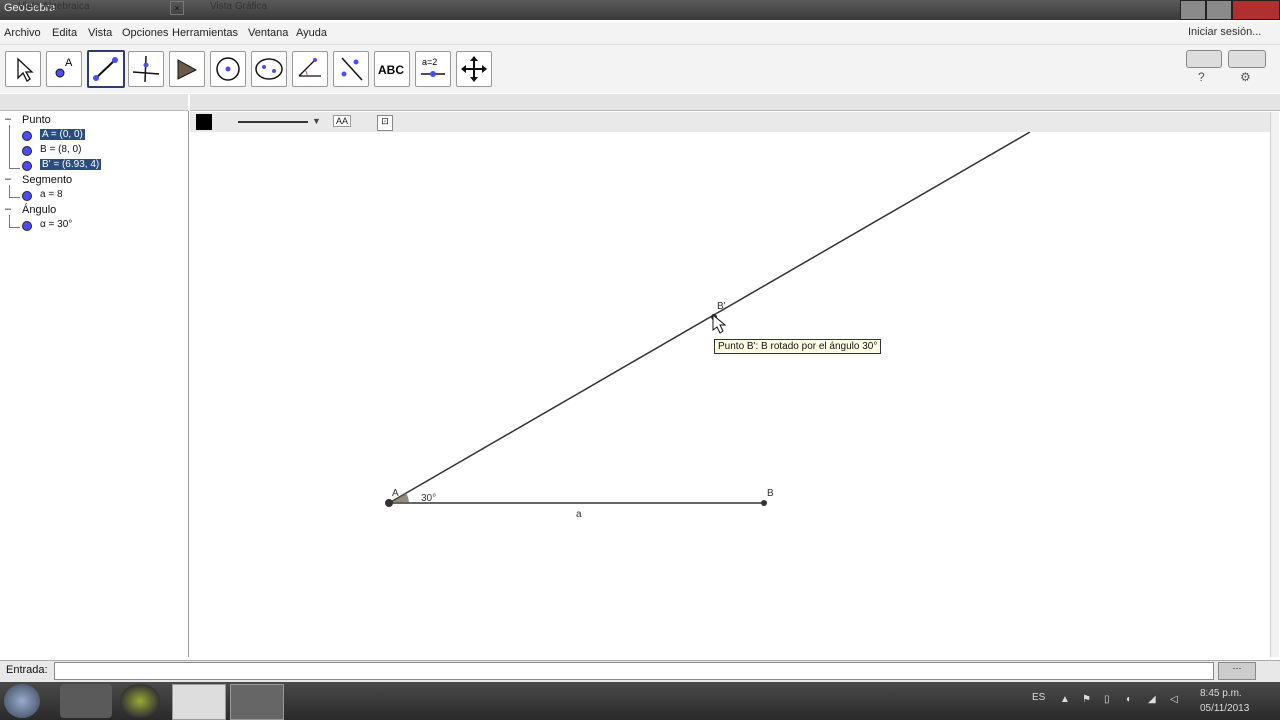 The height and width of the screenshot is (720, 1280). What do you see at coordinates (71, 164) in the screenshot?
I see `object-b-prime: B' = (6.93, 4)` at bounding box center [71, 164].